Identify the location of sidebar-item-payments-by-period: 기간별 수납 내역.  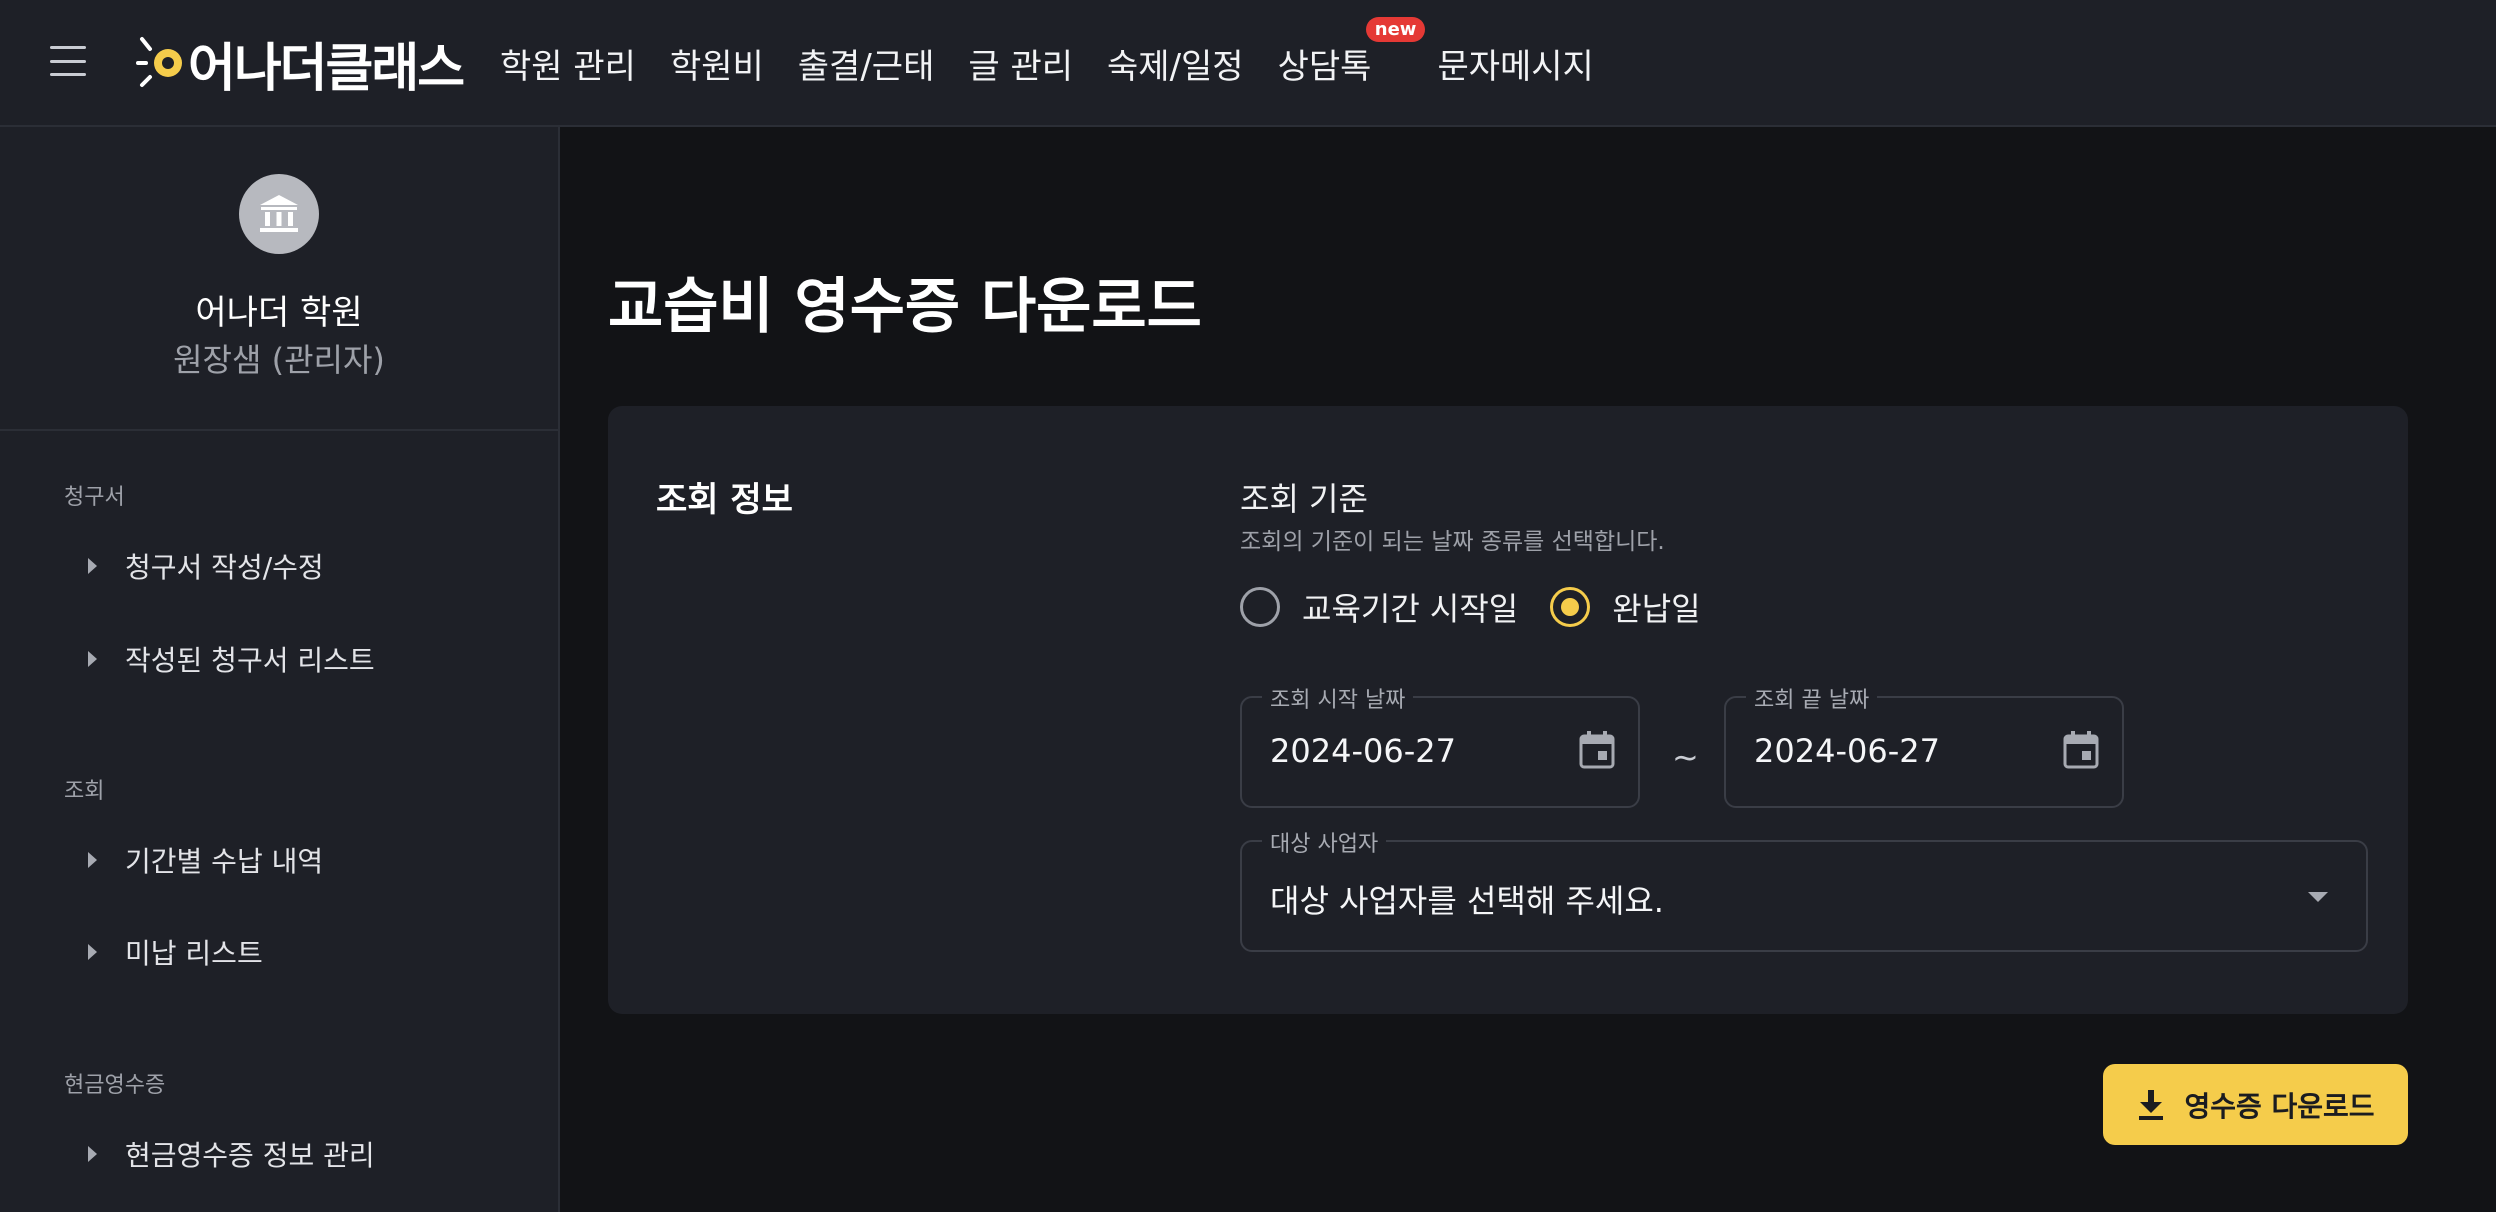
(279, 860).